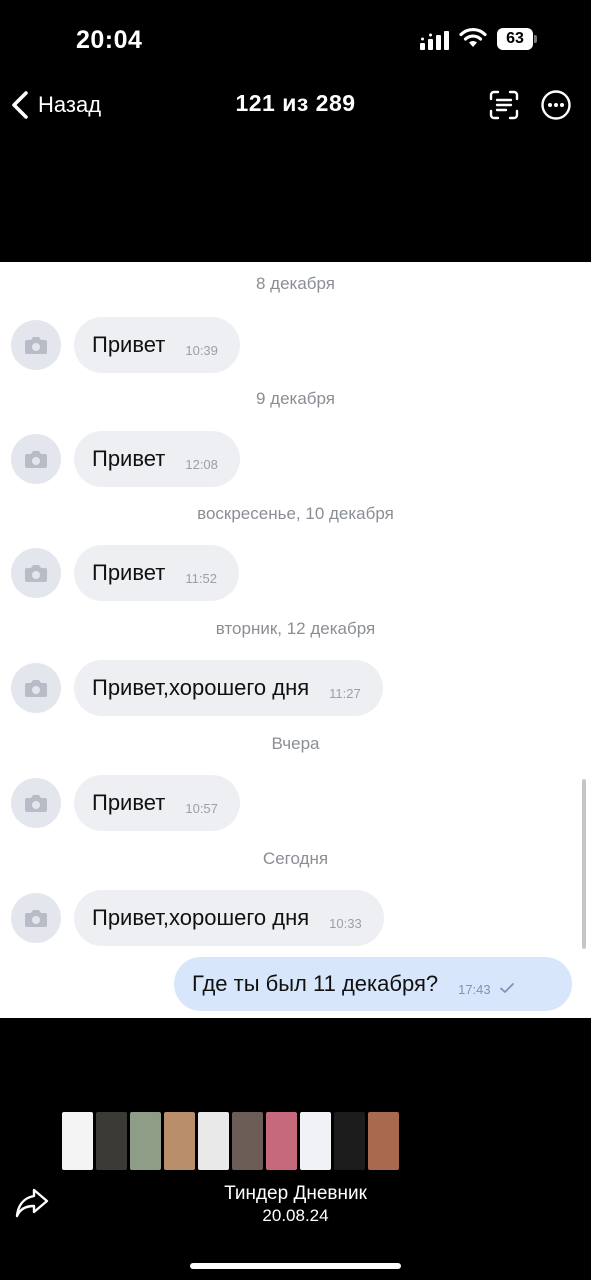 Image resolution: width=591 pixels, height=1280 pixels. What do you see at coordinates (295, 105) in the screenshot?
I see `nav-bar: Назад 121 из 289` at bounding box center [295, 105].